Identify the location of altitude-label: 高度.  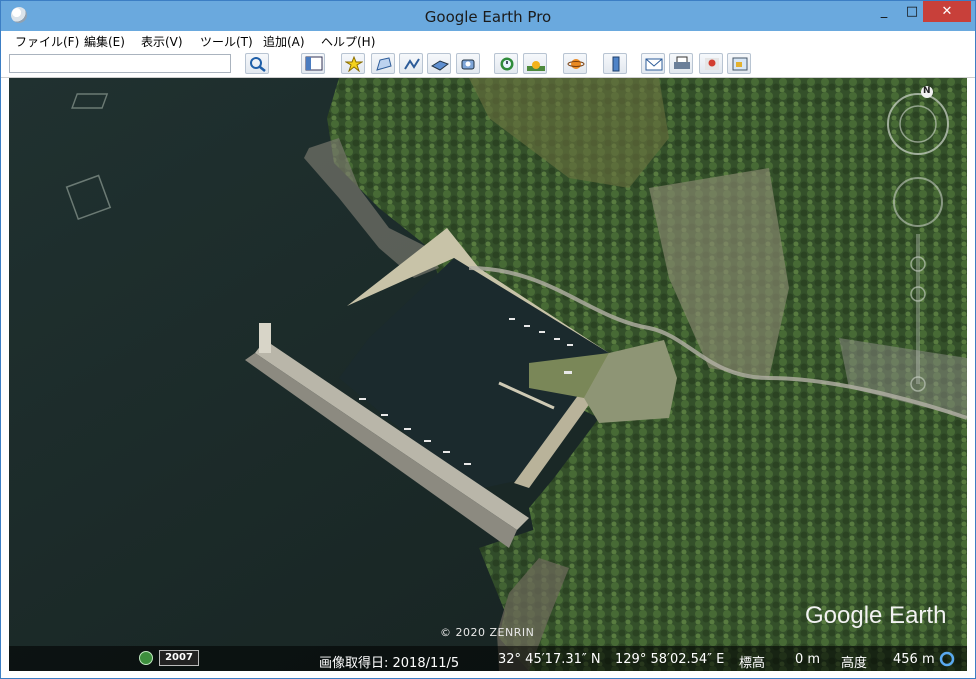
(854, 663).